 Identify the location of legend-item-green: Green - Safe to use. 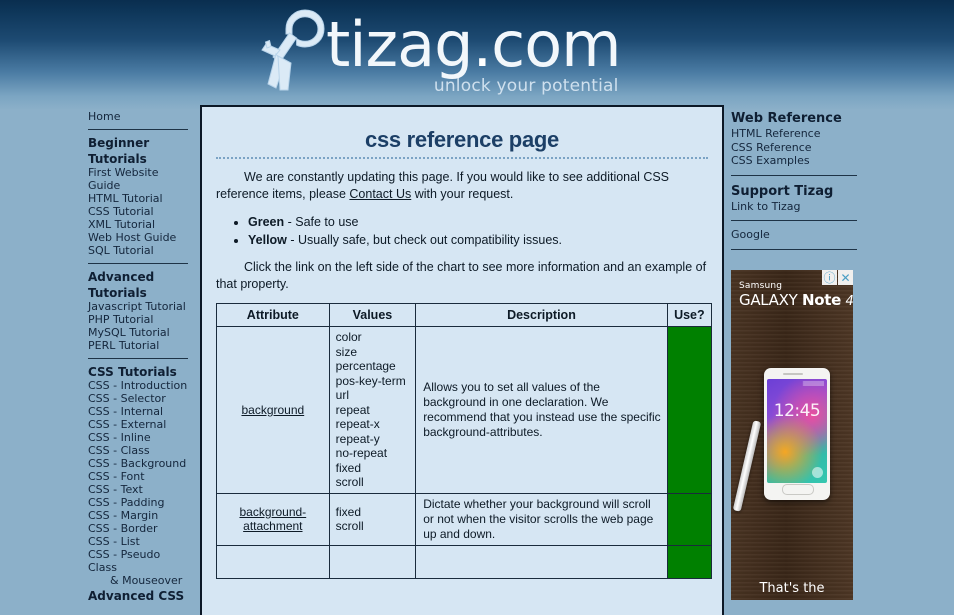
(478, 222).